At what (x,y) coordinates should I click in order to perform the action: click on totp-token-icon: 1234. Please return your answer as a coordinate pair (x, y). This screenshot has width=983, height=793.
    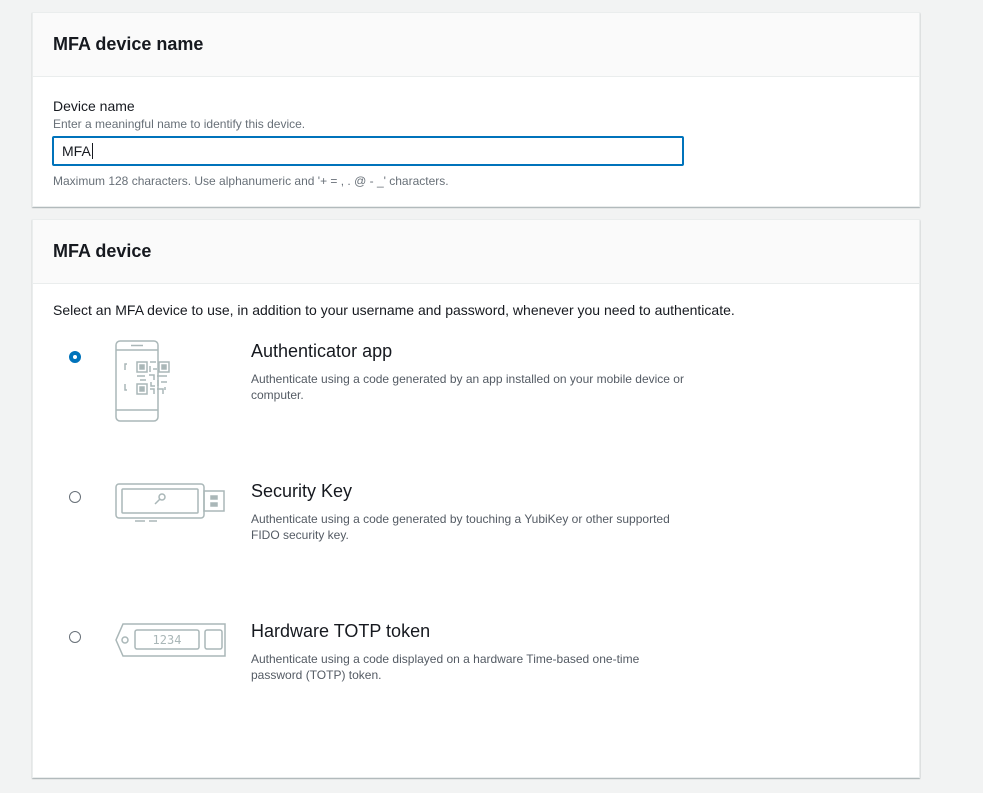
    Looking at the image, I should click on (171, 642).